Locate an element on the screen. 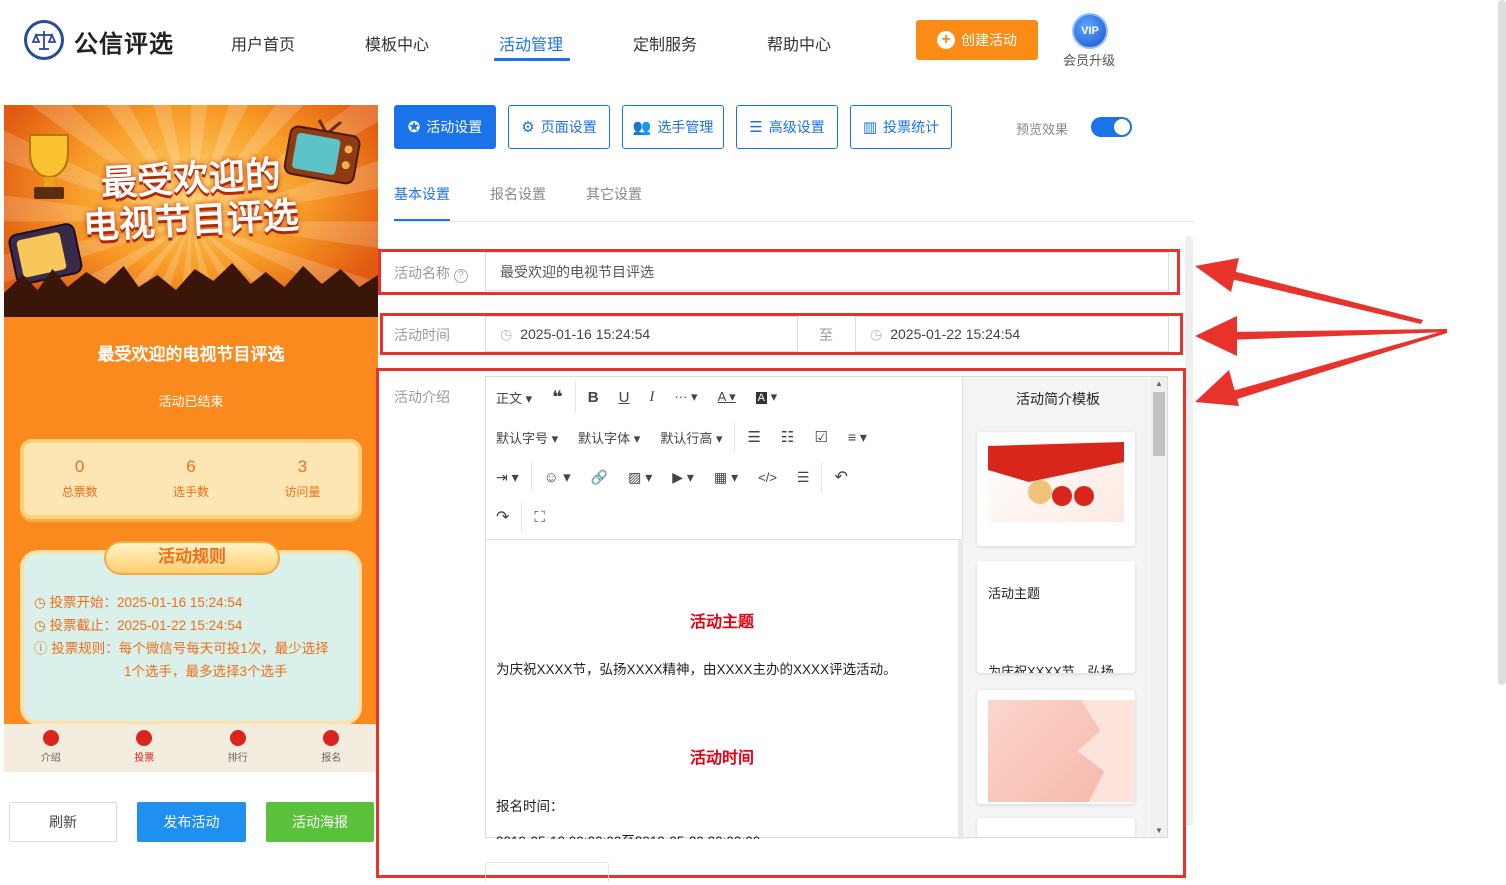 This screenshot has height=885, width=1506. template-card-2: 活动主题 为庆祝XXXX节，弘扬 is located at coordinates (1056, 617).